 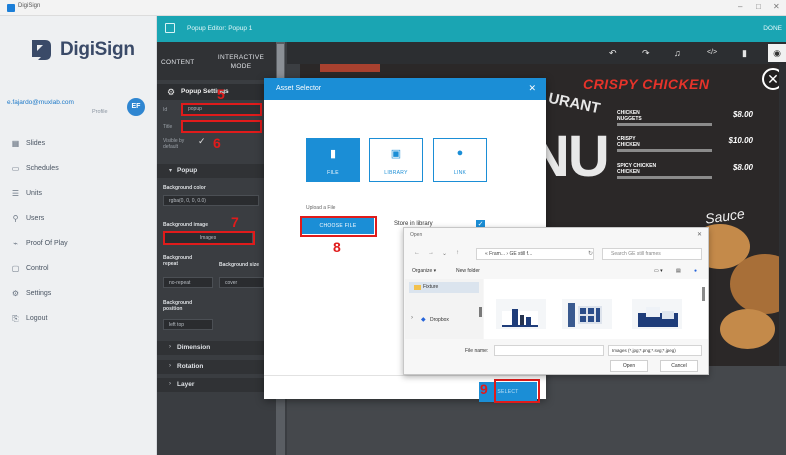 What do you see at coordinates (776, 6) in the screenshot?
I see `close-window-button: ✕` at bounding box center [776, 6].